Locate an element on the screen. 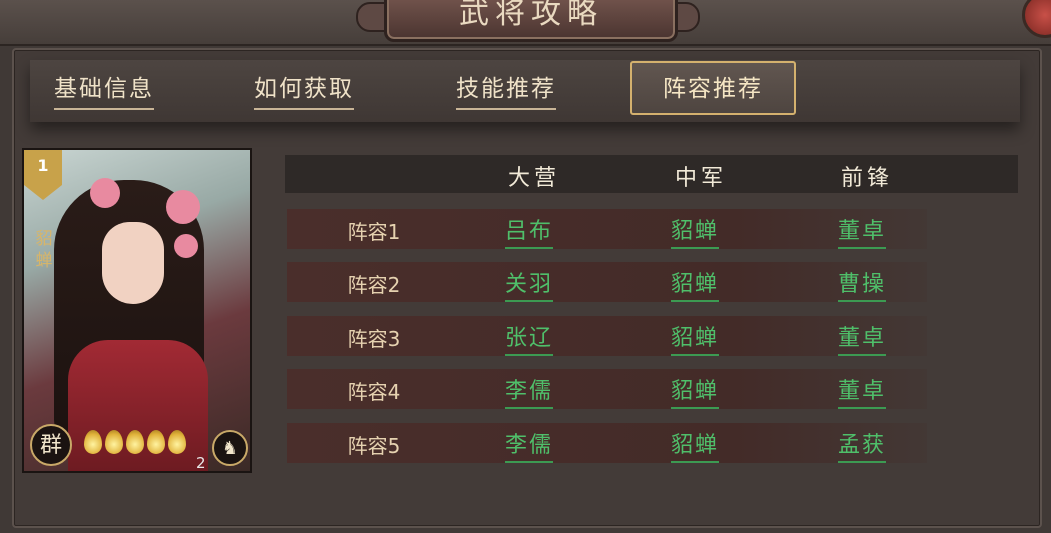  tab-label: 技能推荐 is located at coordinates (506, 89).